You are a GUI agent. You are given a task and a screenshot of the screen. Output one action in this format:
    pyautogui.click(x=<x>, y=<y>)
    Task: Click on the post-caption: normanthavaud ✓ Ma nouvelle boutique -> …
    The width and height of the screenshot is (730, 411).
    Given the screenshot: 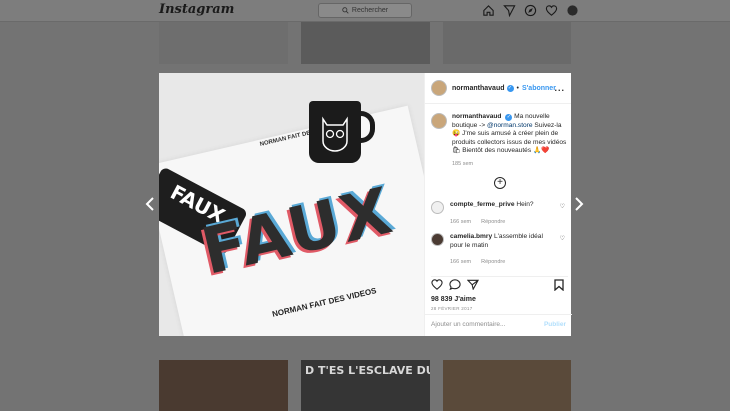 What is the action you would take?
    pyautogui.click(x=499, y=134)
    